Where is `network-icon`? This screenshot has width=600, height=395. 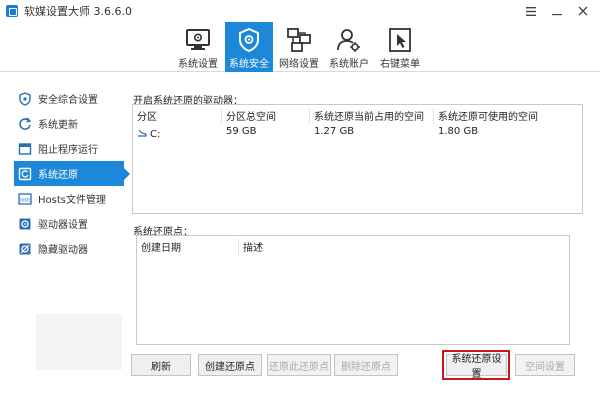 network-icon is located at coordinates (299, 40).